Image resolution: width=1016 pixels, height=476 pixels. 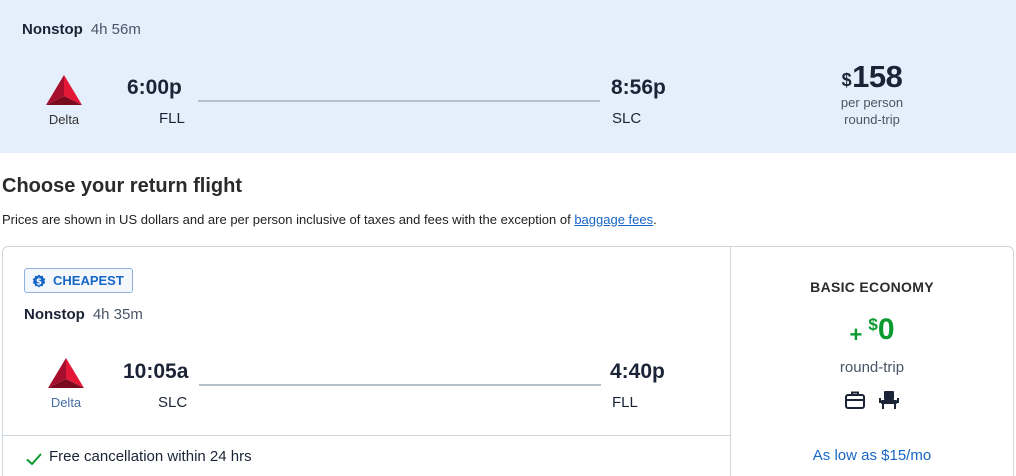 What do you see at coordinates (627, 118) in the screenshot?
I see `outbound-arrive-airport: SLC` at bounding box center [627, 118].